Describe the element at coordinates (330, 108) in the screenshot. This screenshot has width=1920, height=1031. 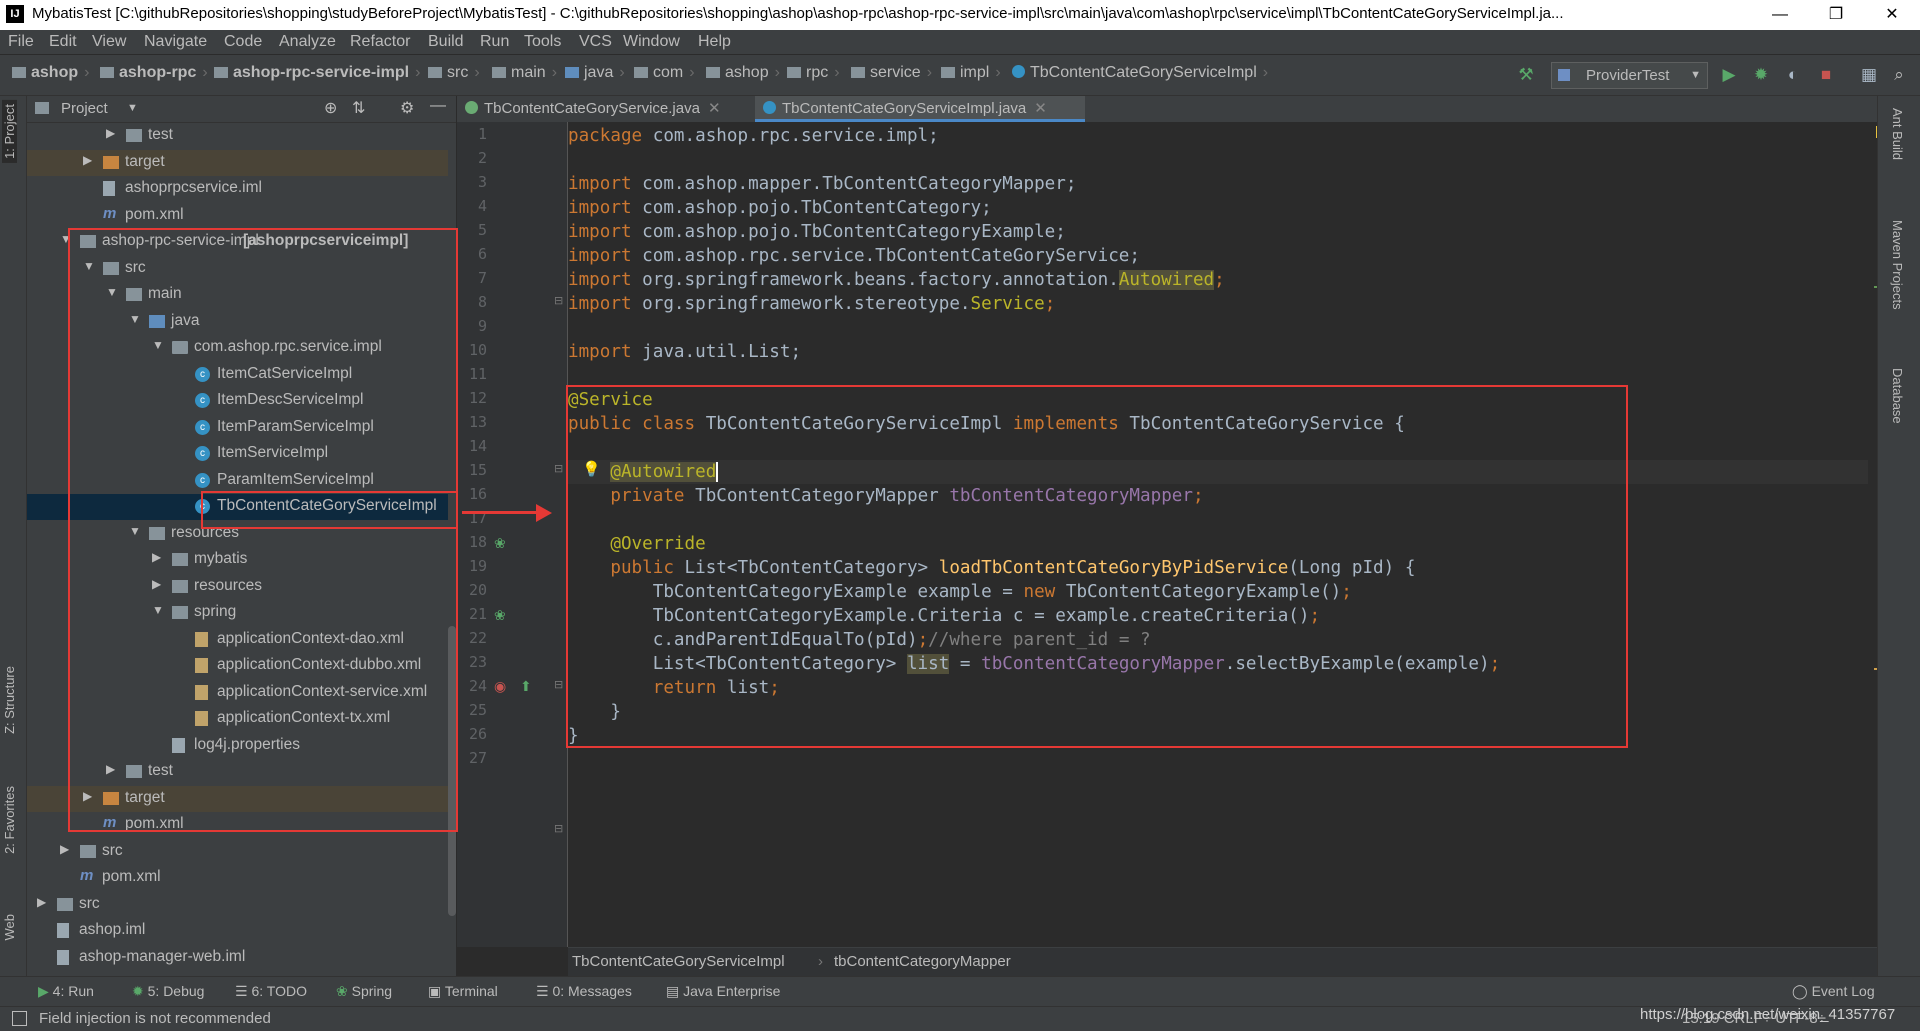
I see `scroll-from-source-icon: ⊕` at that location.